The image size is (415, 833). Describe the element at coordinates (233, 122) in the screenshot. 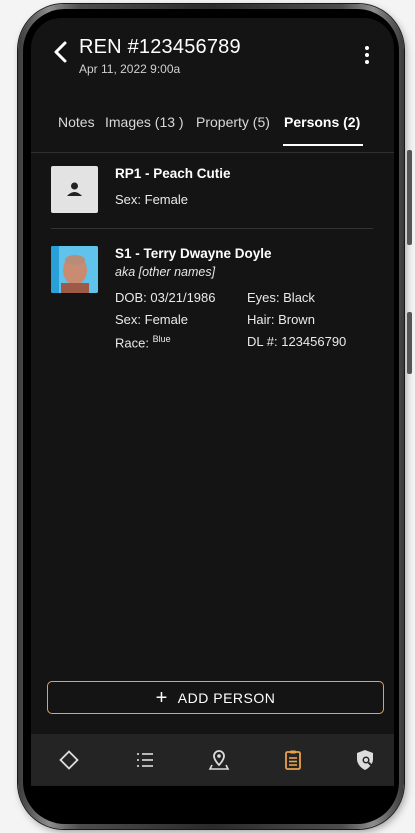

I see `tab-property: Property (5)` at that location.